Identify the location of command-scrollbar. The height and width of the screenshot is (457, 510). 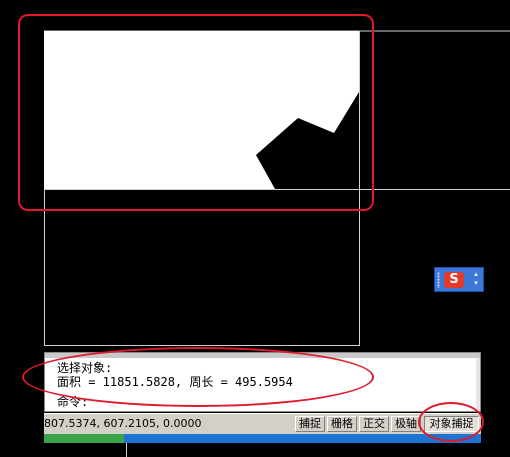
(478, 384).